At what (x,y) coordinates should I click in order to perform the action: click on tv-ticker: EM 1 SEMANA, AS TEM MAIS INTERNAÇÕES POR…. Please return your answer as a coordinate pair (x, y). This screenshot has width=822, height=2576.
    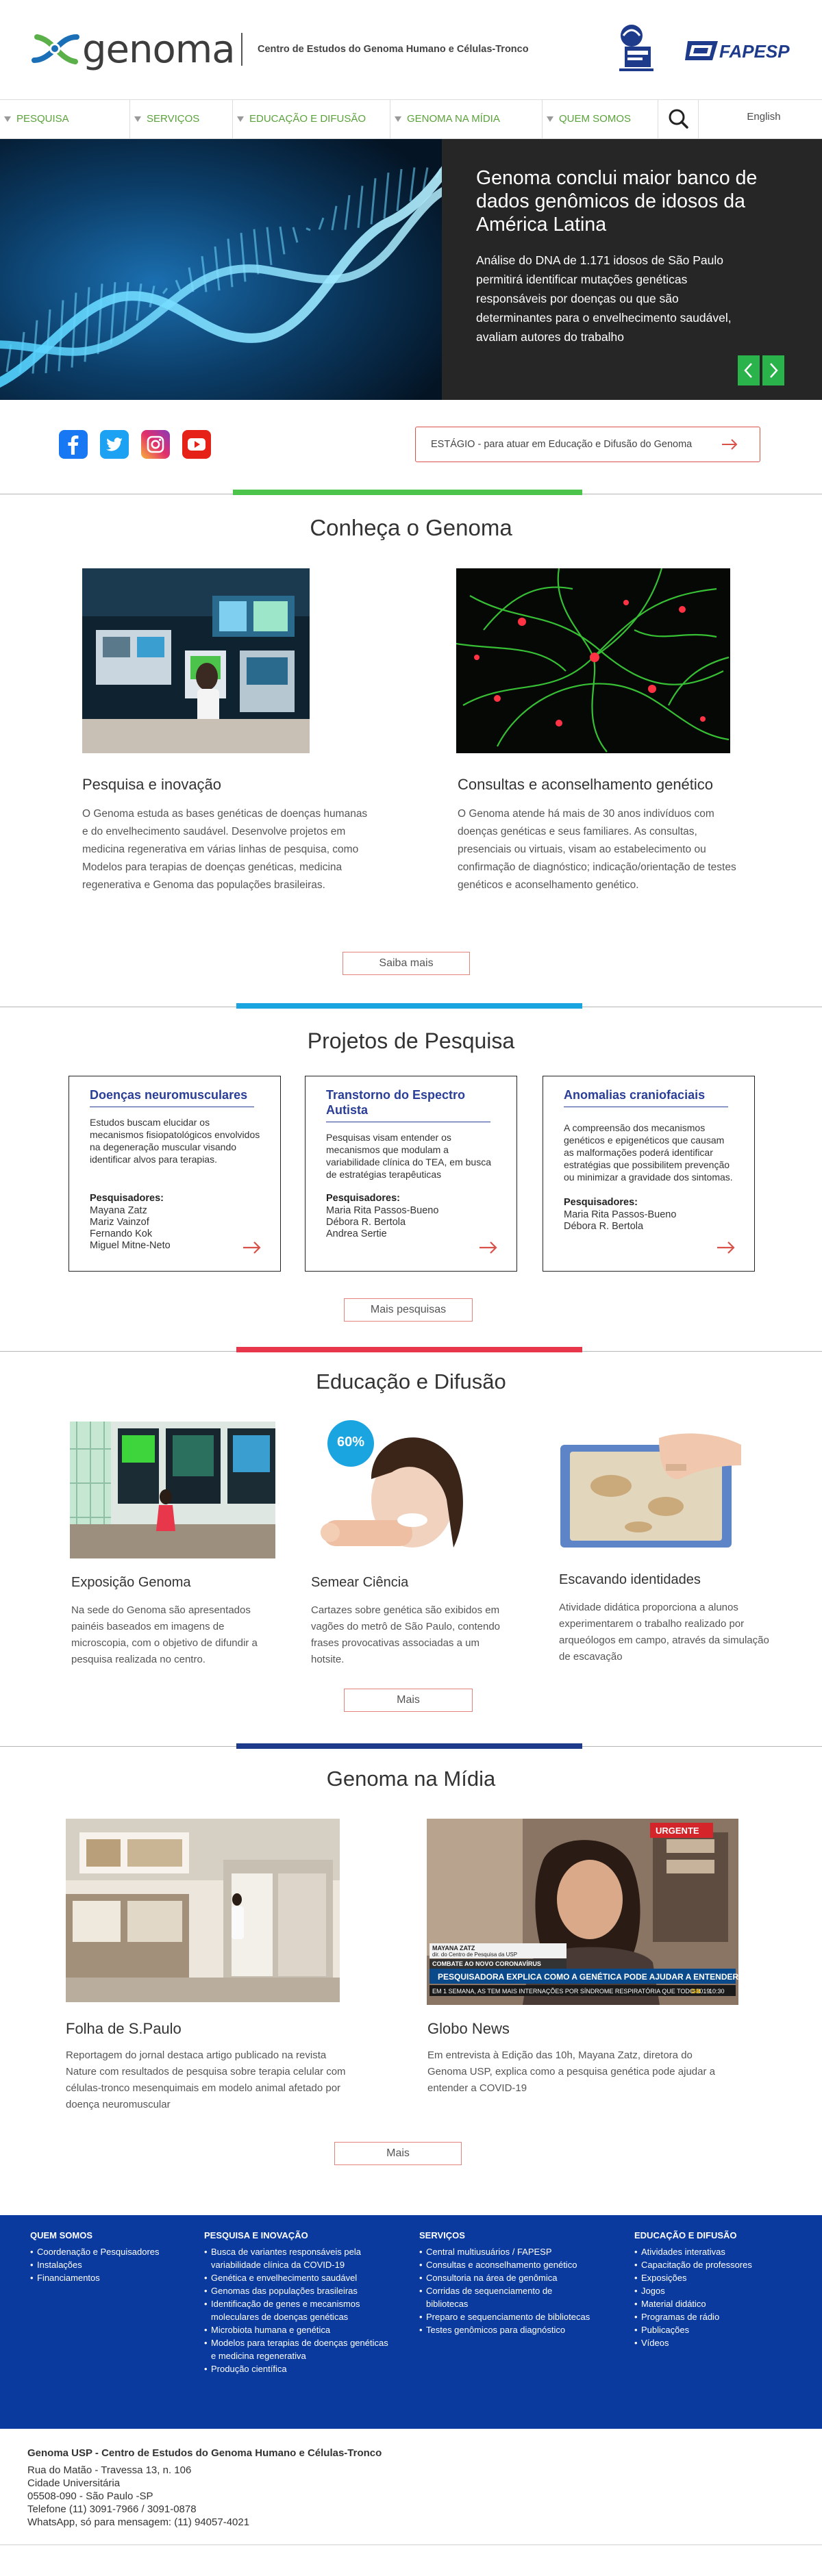
    Looking at the image, I should click on (571, 1992).